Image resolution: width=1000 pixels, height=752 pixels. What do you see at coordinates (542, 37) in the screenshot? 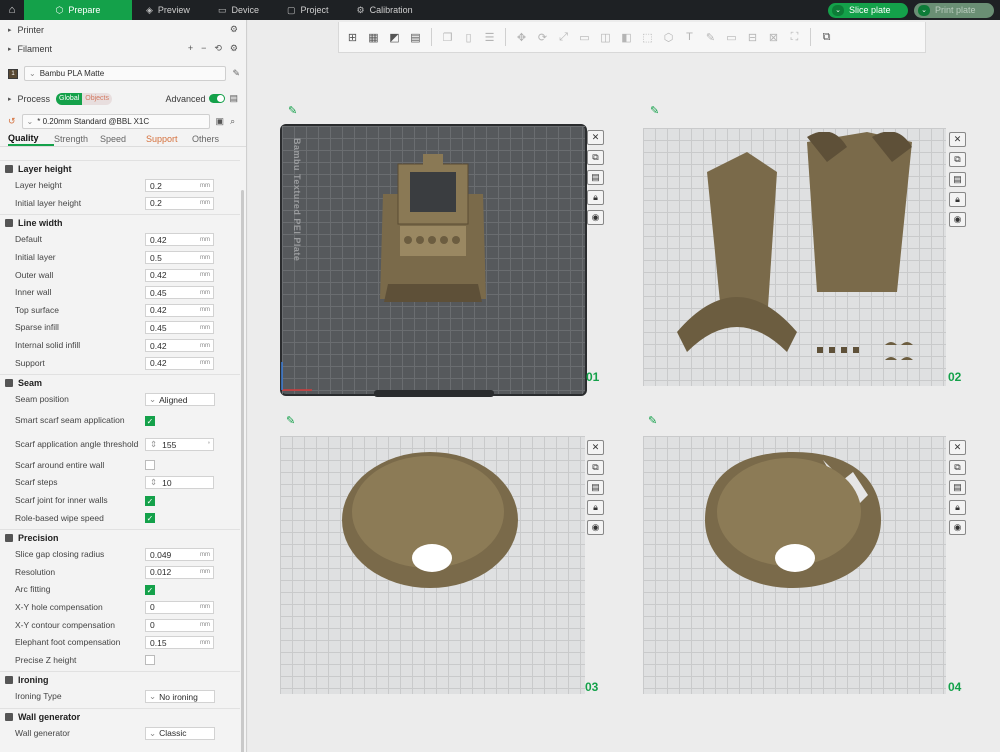
I see `rotate-icon: ⟳` at bounding box center [542, 37].